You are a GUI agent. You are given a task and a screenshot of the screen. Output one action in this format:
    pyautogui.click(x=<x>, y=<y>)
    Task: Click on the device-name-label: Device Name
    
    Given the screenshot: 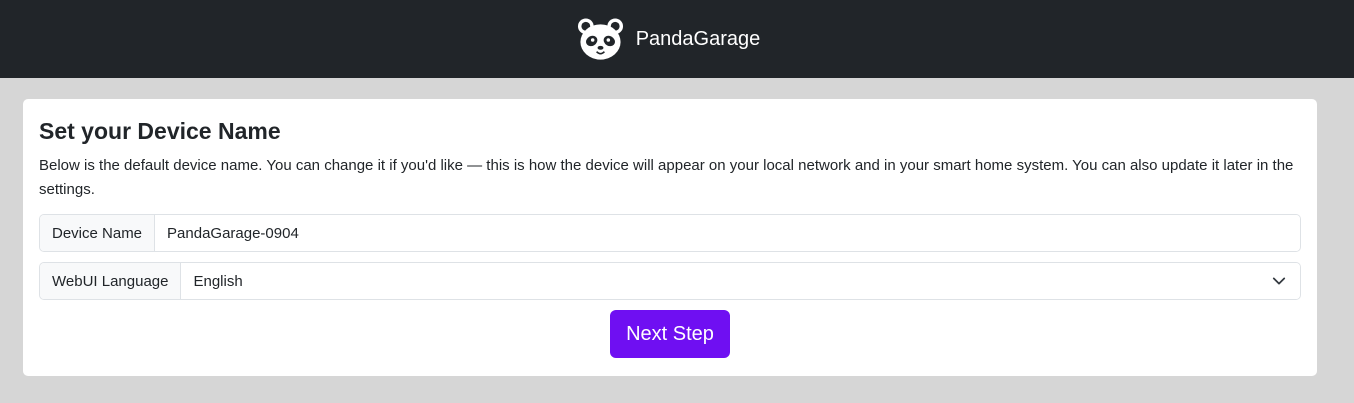 What is the action you would take?
    pyautogui.click(x=98, y=233)
    